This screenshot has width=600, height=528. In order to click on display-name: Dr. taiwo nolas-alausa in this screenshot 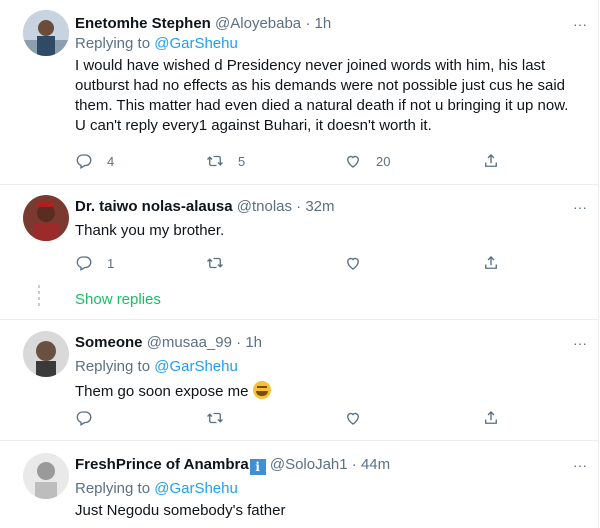, I will do `click(154, 206)`.